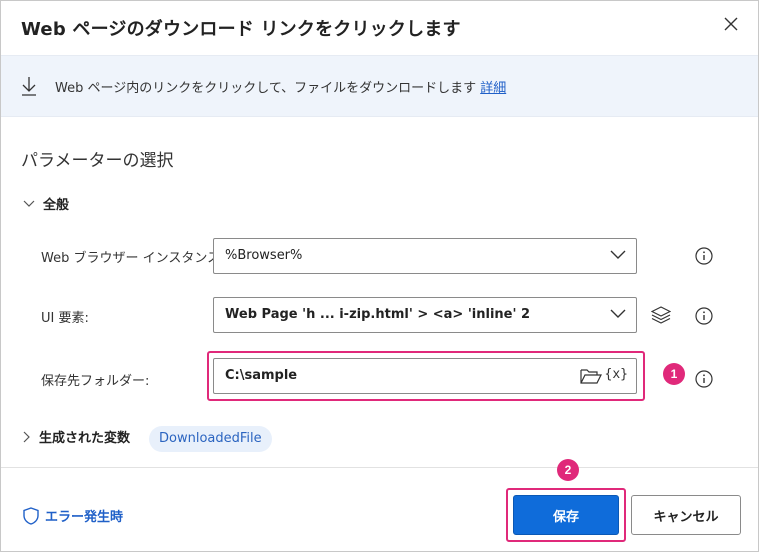 Image resolution: width=761 pixels, height=554 pixels. Describe the element at coordinates (674, 374) in the screenshot. I see `step-badge-1: 1` at that location.